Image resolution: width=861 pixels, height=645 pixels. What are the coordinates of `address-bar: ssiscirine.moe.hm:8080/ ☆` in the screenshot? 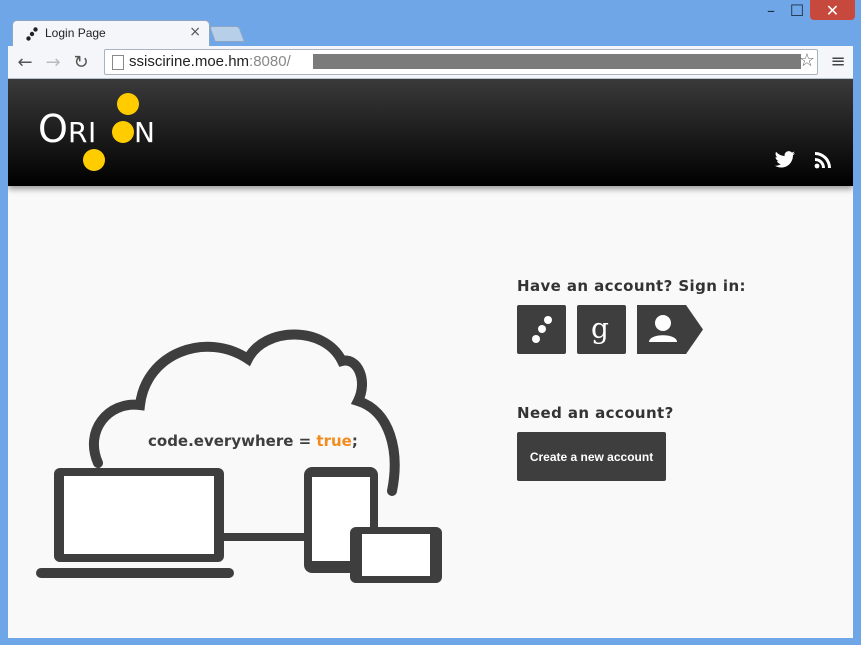 It's located at (461, 62).